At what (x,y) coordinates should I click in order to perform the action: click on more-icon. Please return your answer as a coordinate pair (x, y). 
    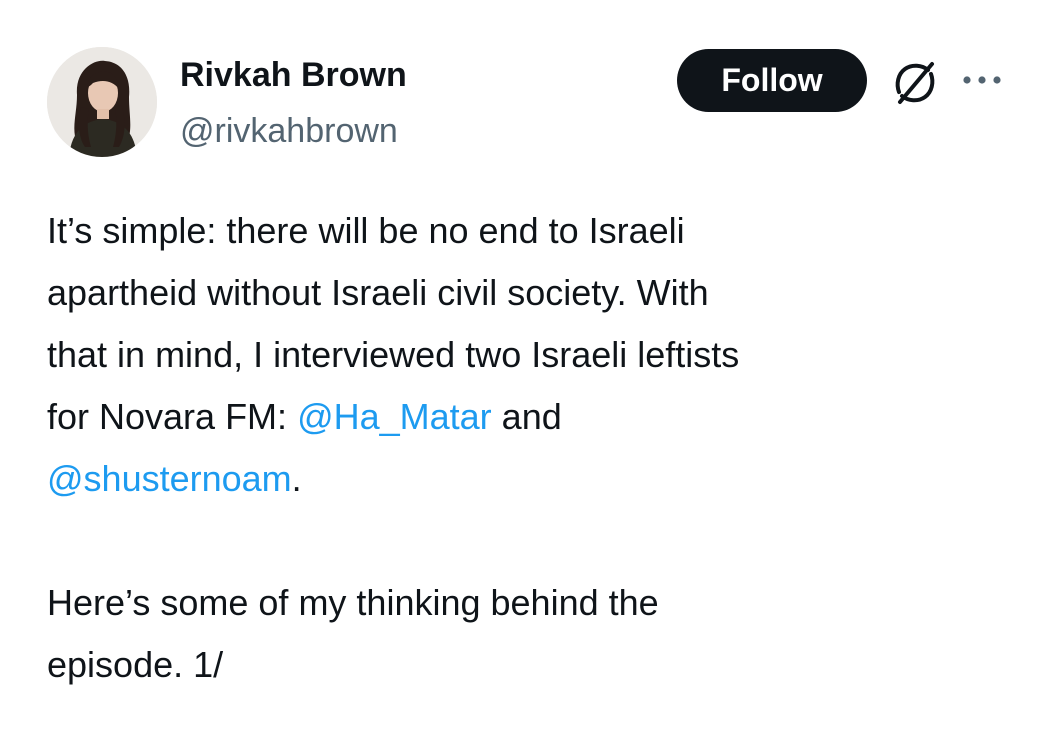
    Looking at the image, I should click on (982, 80).